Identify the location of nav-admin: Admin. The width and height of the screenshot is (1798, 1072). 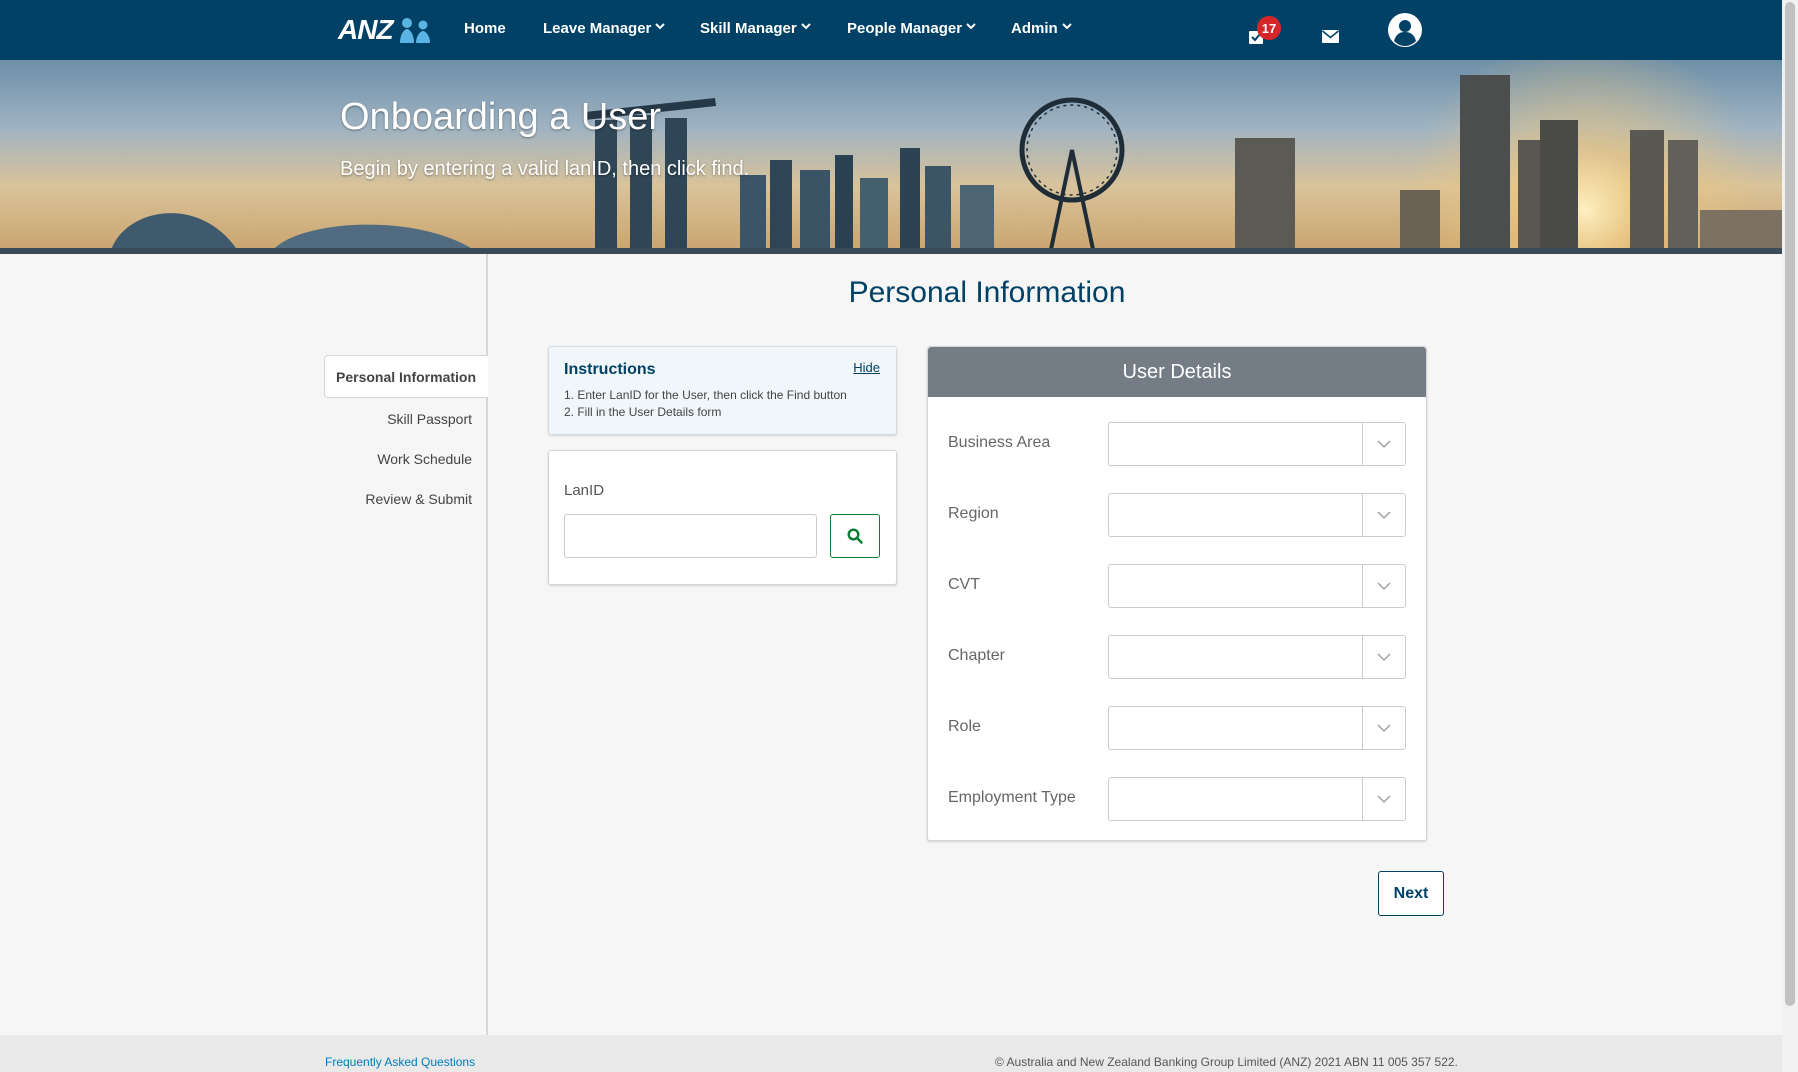
(1041, 28).